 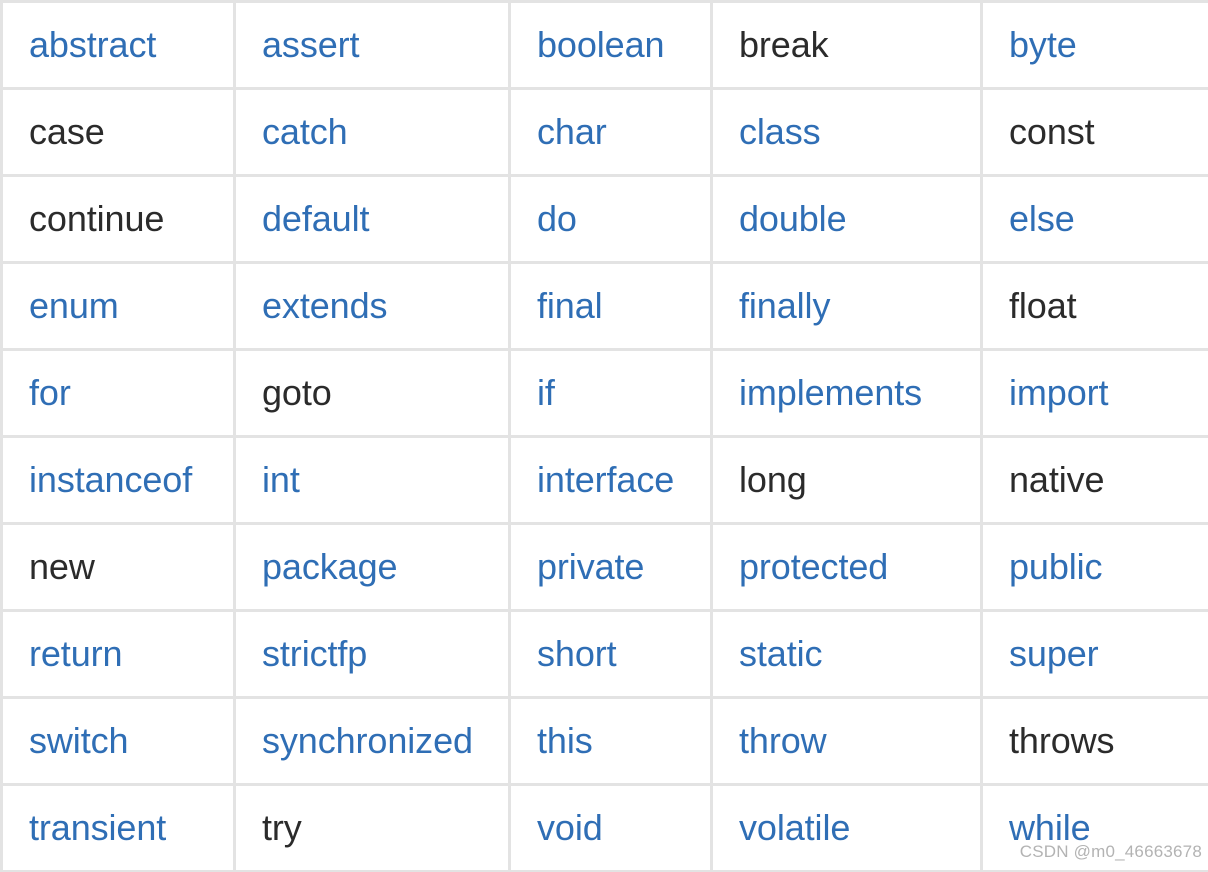 I want to click on keyword-cell: double, so click(x=847, y=219).